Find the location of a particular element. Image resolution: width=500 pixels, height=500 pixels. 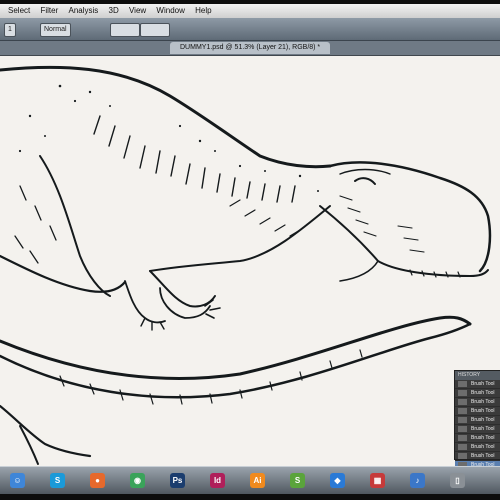

menu-view: View is located at coordinates (137, 10).